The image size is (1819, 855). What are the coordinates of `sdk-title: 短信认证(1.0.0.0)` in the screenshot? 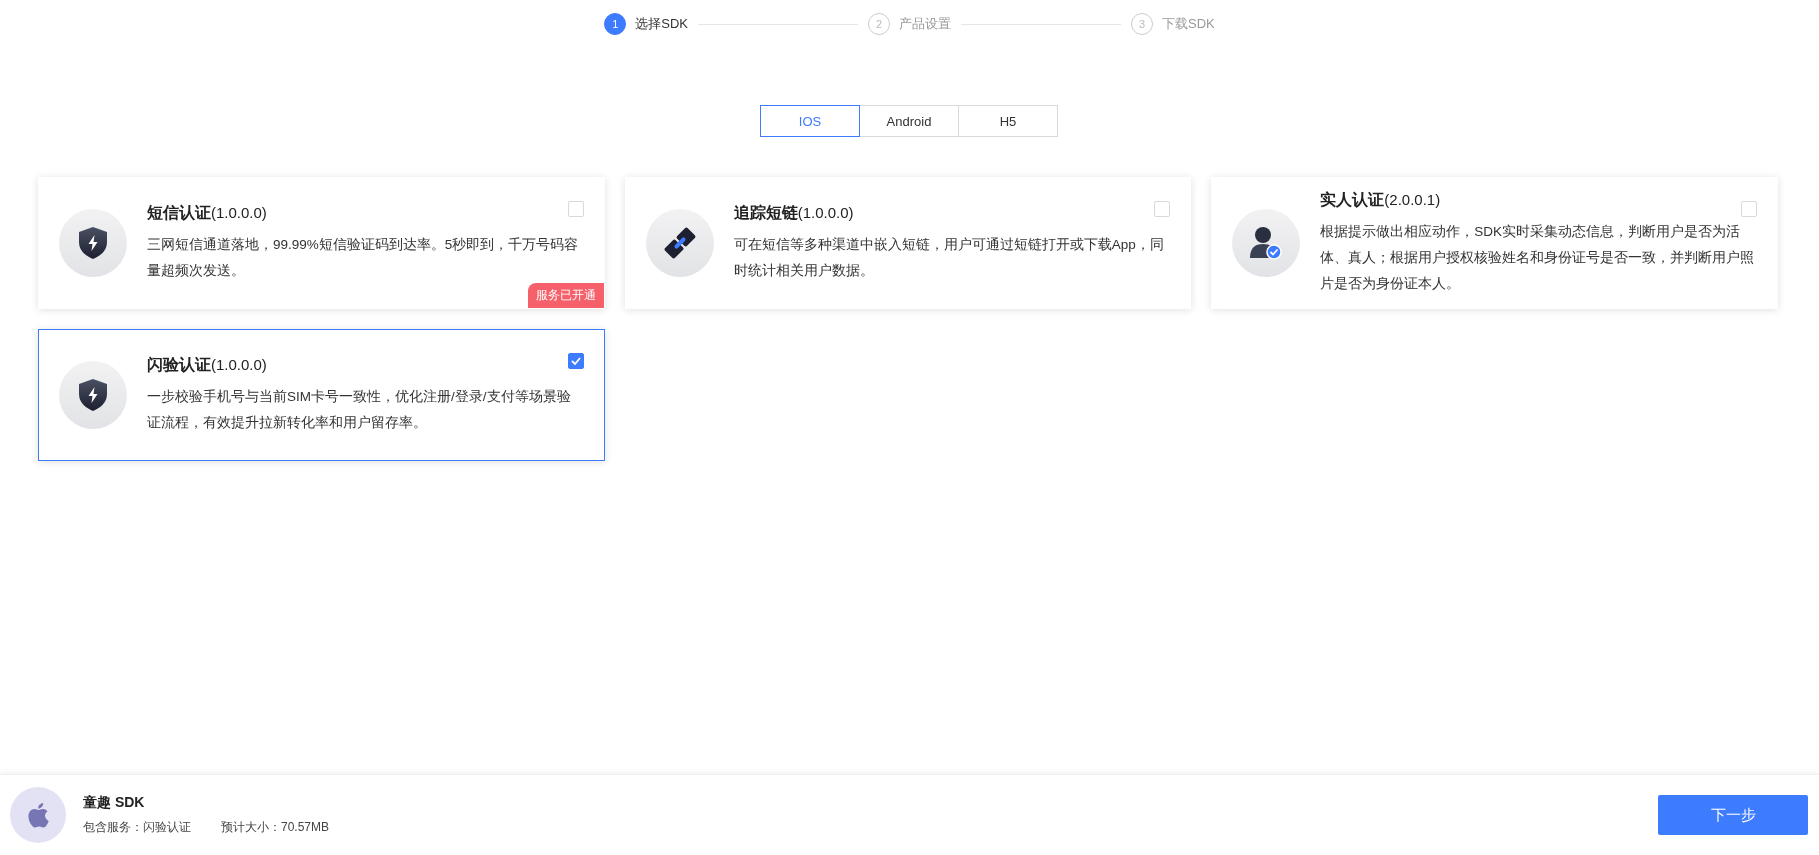 It's located at (207, 212).